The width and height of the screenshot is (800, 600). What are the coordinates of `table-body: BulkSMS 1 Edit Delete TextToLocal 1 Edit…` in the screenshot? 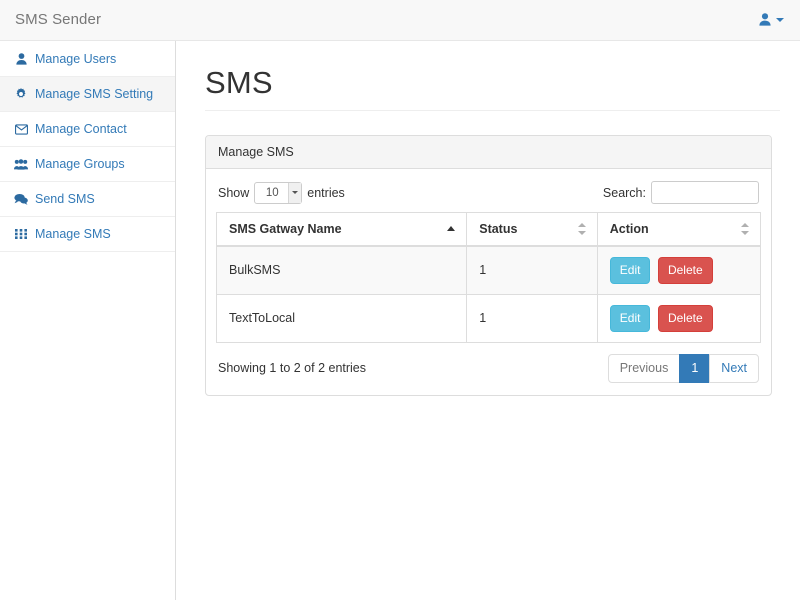 It's located at (488, 294).